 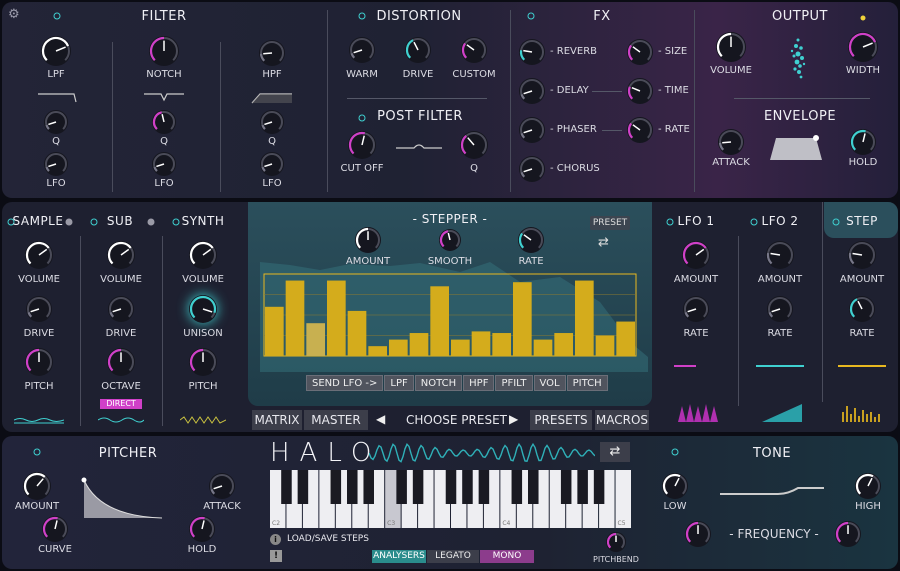 What do you see at coordinates (15, 15) in the screenshot?
I see `gear-icon: ⚙` at bounding box center [15, 15].